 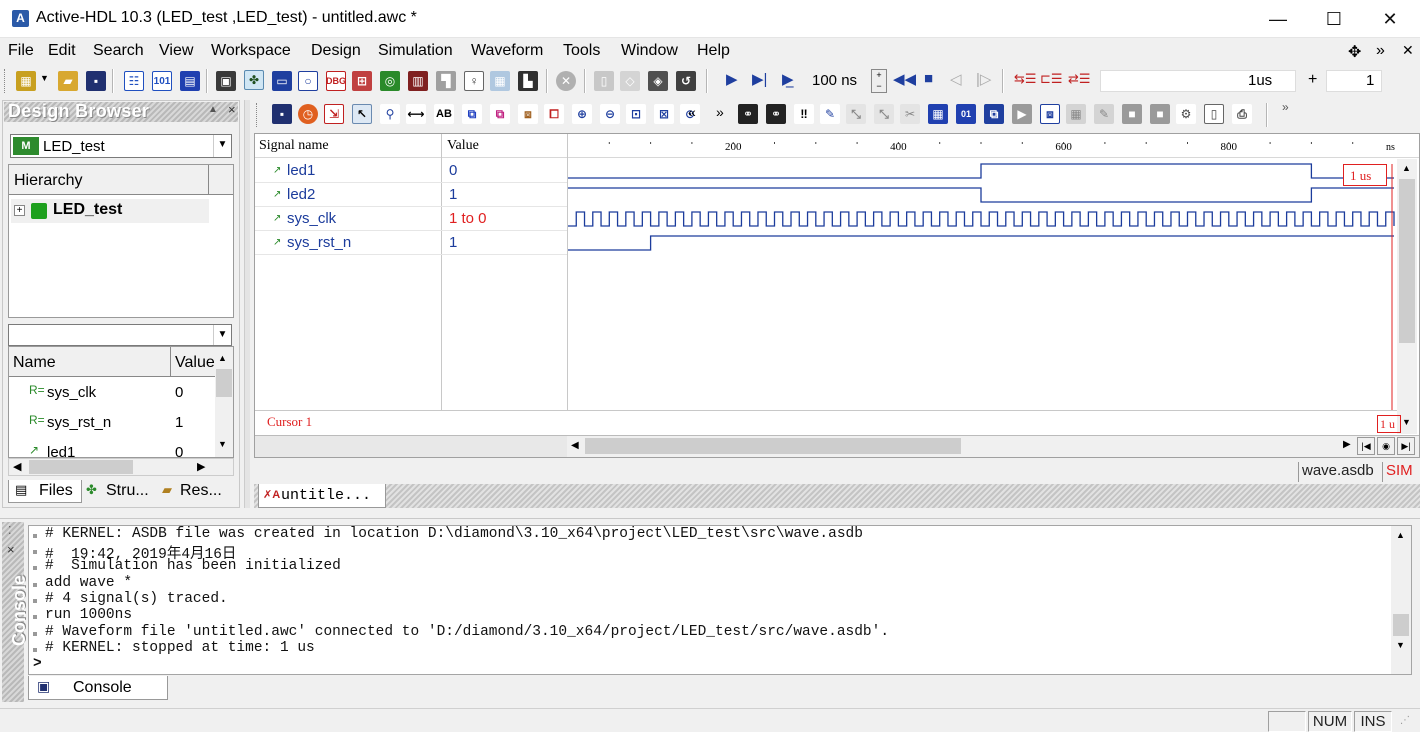 I want to click on debug-icon: DBG, so click(x=336, y=81).